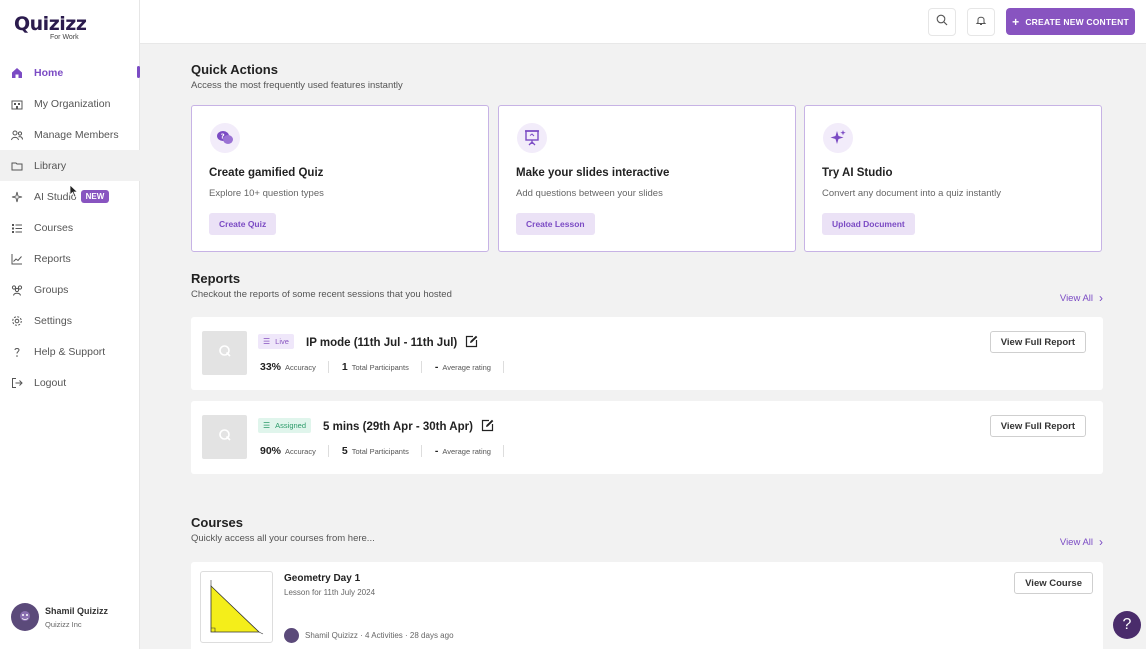 Image resolution: width=1146 pixels, height=649 pixels. Describe the element at coordinates (1081, 298) in the screenshot. I see `reports-view-all-link: View All ›` at that location.